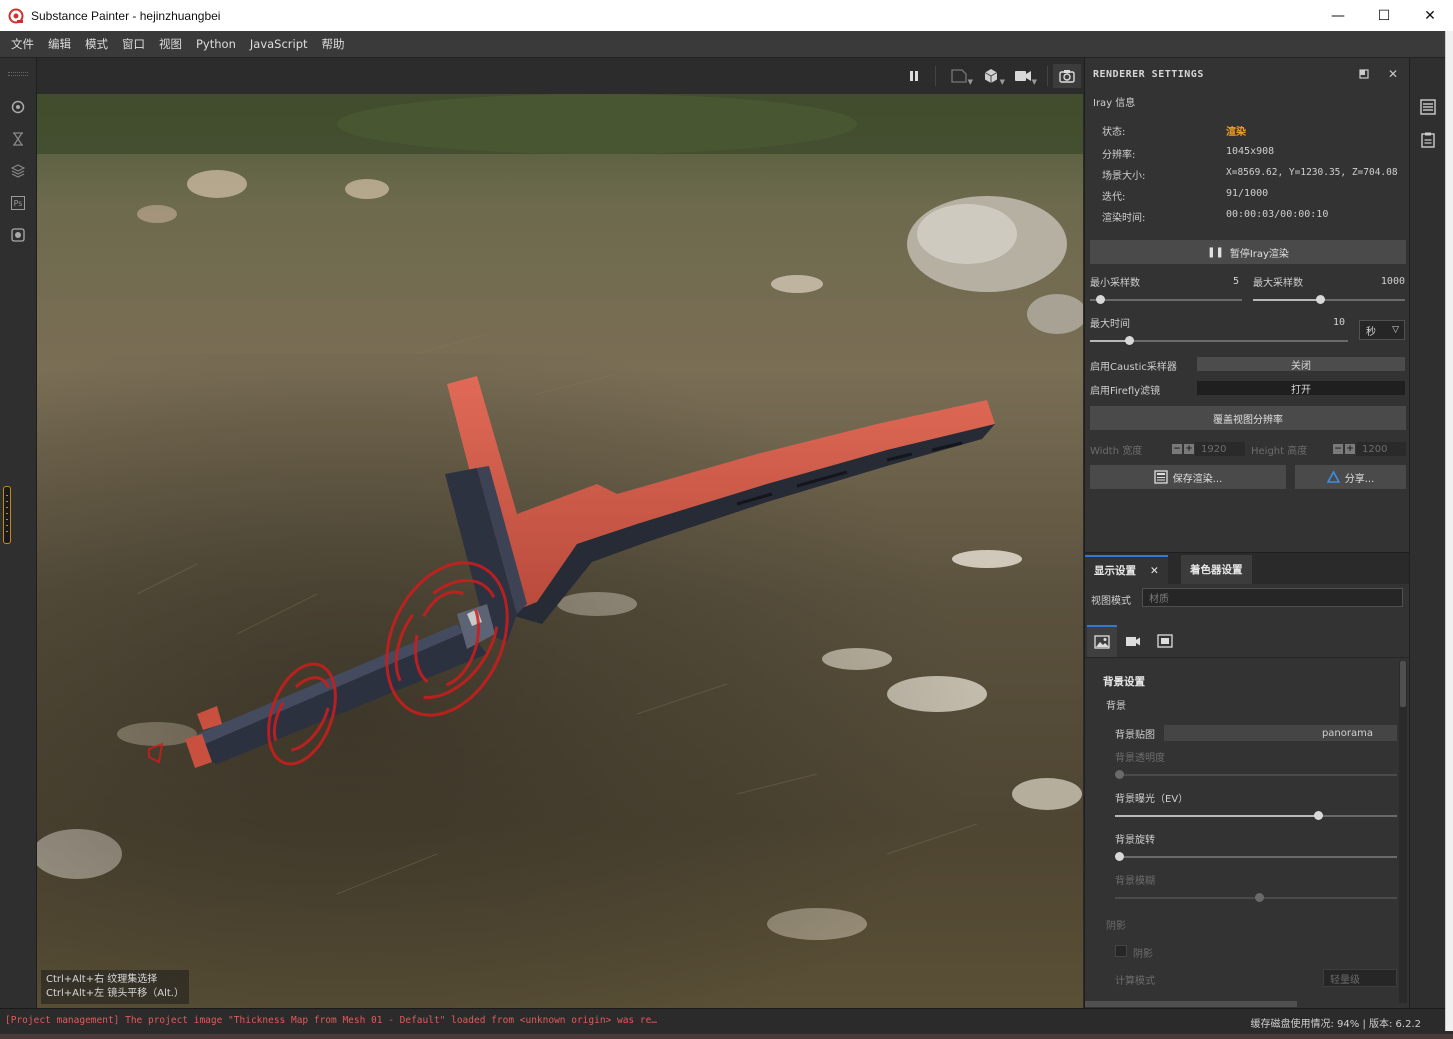 The width and height of the screenshot is (1453, 1039). What do you see at coordinates (1116, 926) in the screenshot?
I see `shadow-group-label: 阴影` at bounding box center [1116, 926].